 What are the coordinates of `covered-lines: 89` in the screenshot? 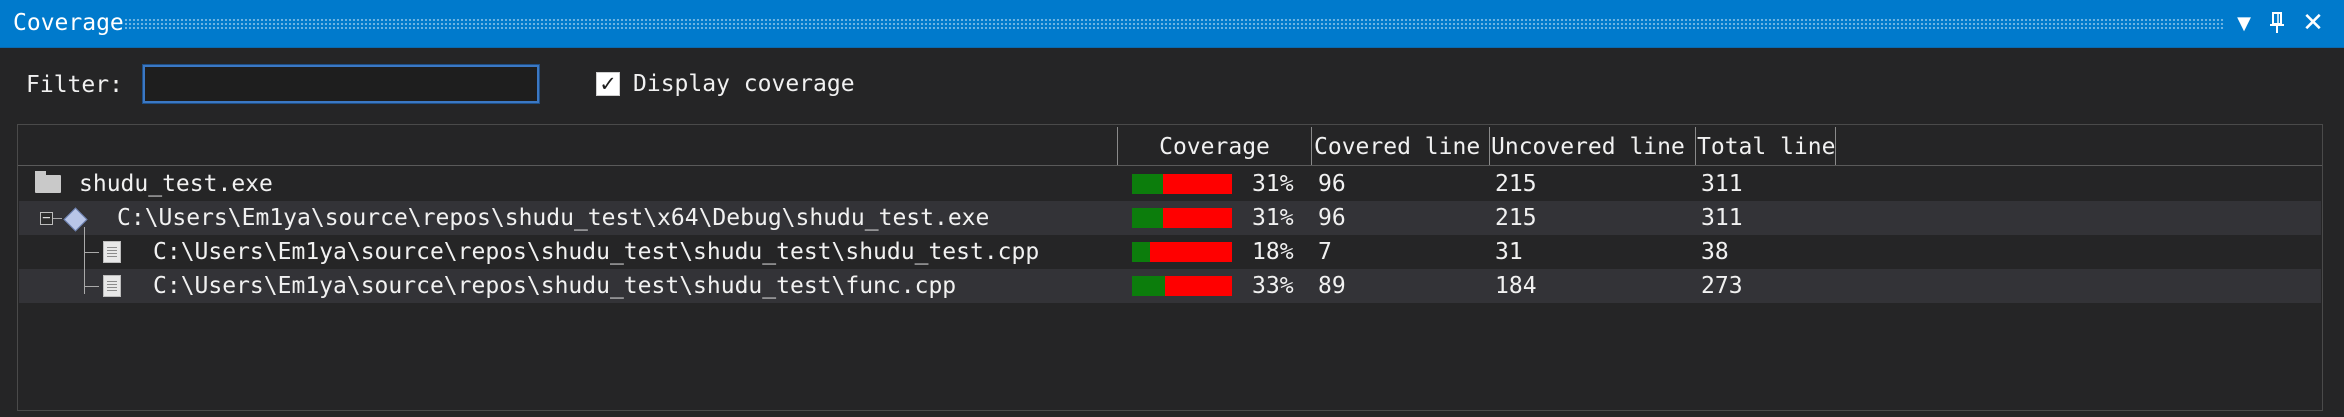 It's located at (1332, 286).